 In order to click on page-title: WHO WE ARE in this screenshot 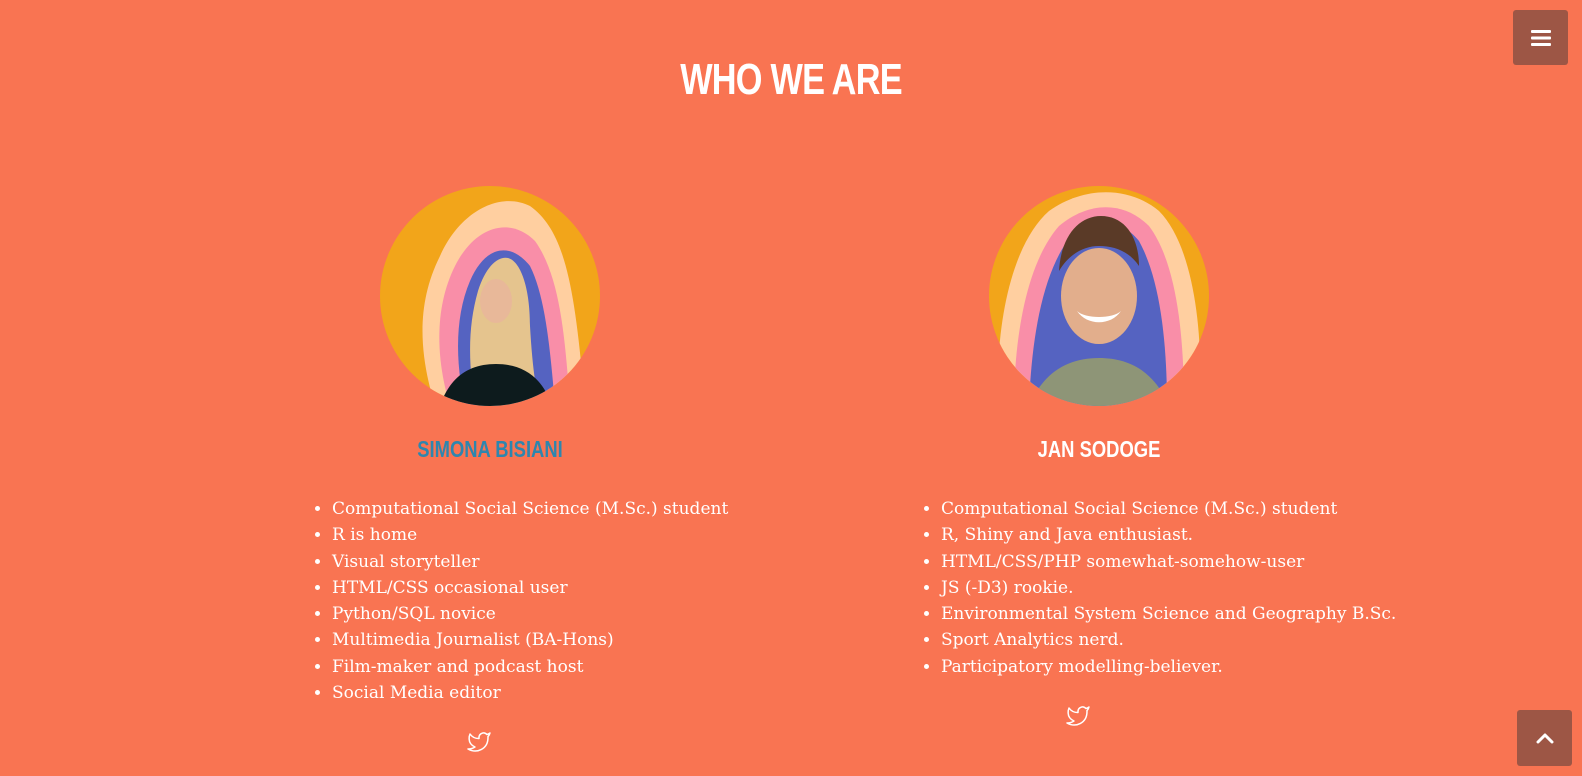, I will do `click(791, 79)`.